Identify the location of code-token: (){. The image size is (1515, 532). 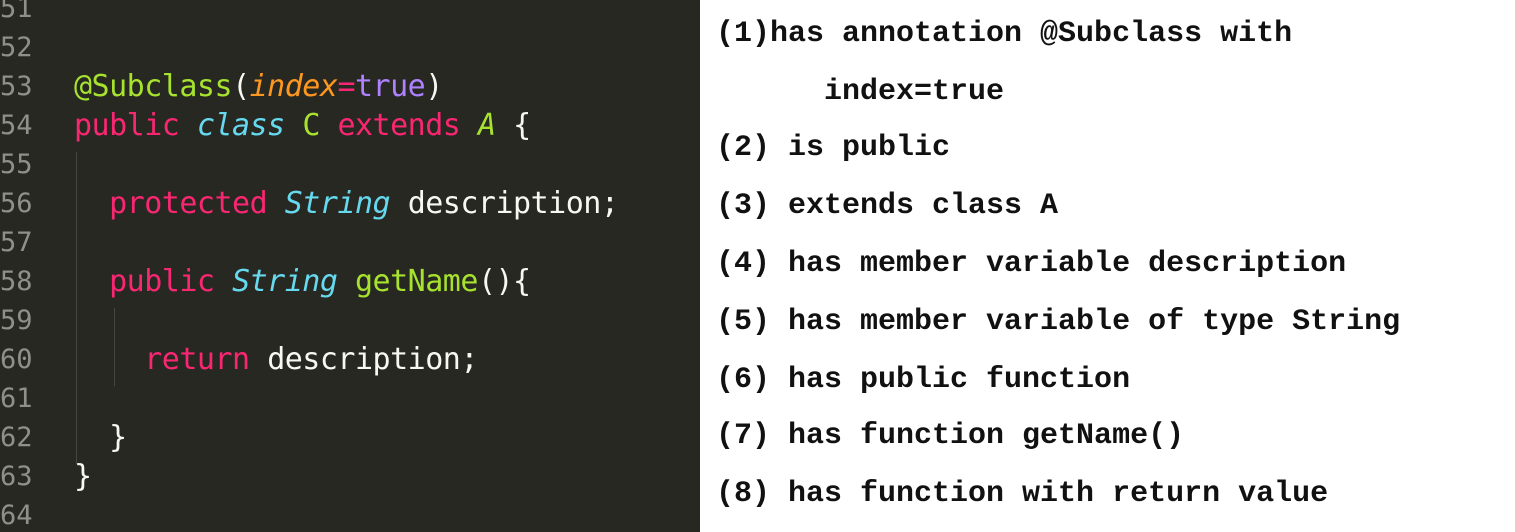
(504, 281).